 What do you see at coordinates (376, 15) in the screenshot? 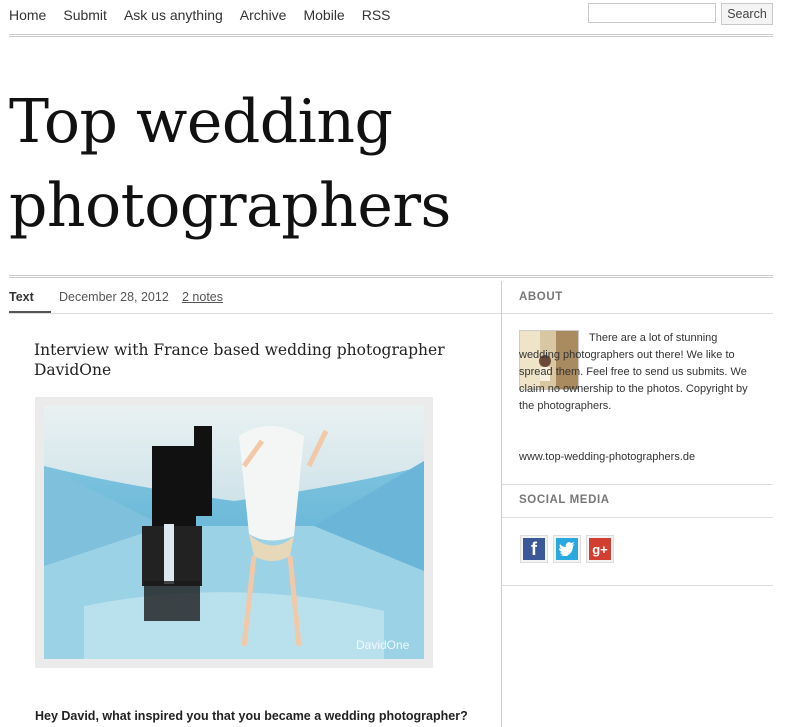
I see `nav-rss-link: RSS` at bounding box center [376, 15].